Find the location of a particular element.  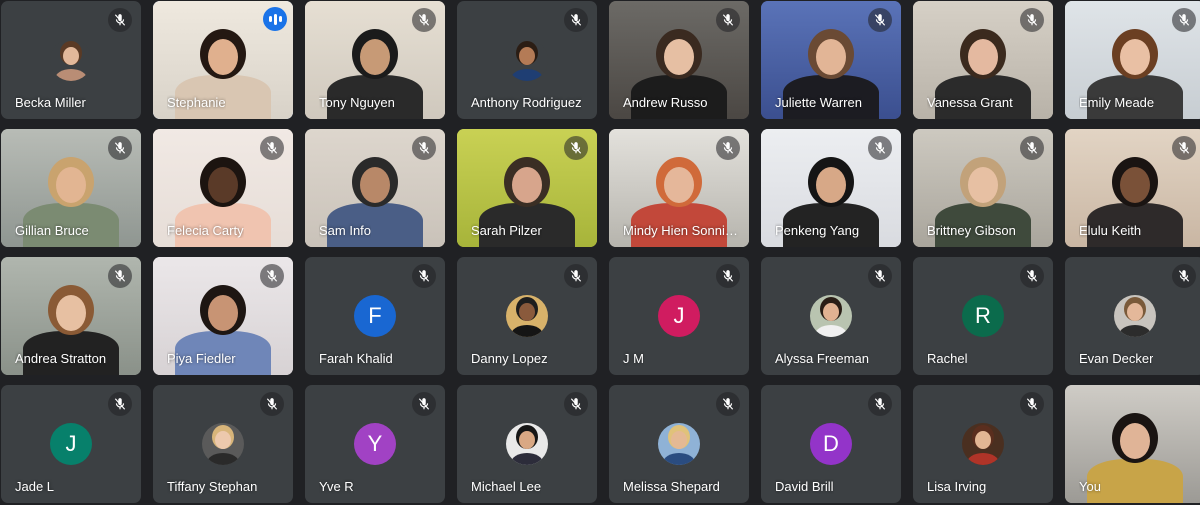

participant-tile: Mindy Hien Sonnichsen is located at coordinates (679, 188).